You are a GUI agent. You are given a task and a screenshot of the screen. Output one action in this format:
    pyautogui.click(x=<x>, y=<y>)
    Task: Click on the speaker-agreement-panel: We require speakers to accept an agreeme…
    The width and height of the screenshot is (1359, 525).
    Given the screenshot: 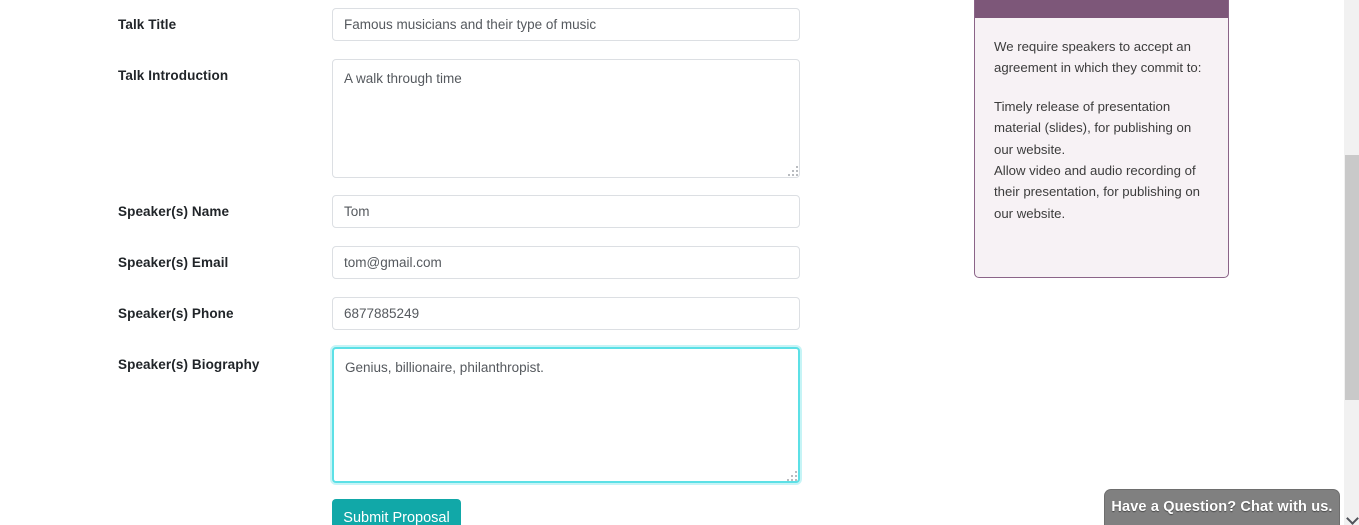 What is the action you would take?
    pyautogui.click(x=1101, y=139)
    